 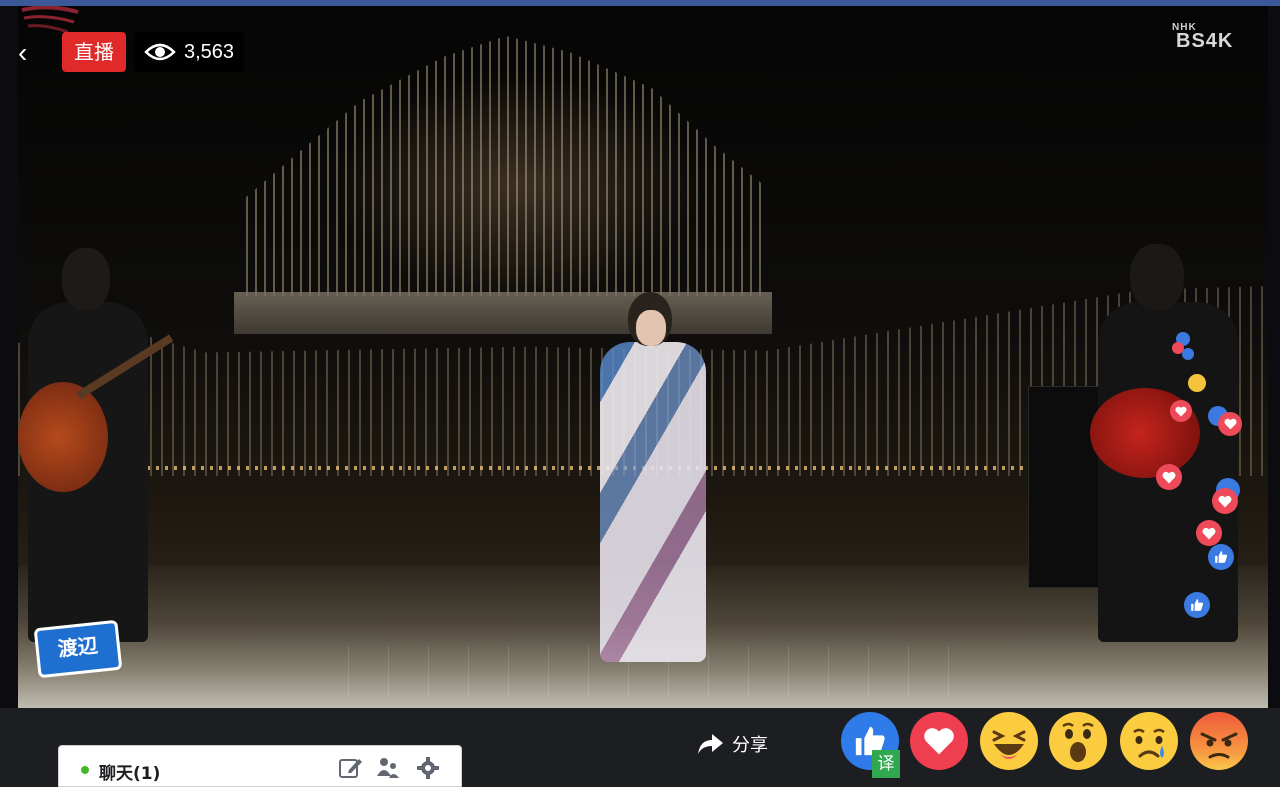 What do you see at coordinates (653, 477) in the screenshot?
I see `singer` at bounding box center [653, 477].